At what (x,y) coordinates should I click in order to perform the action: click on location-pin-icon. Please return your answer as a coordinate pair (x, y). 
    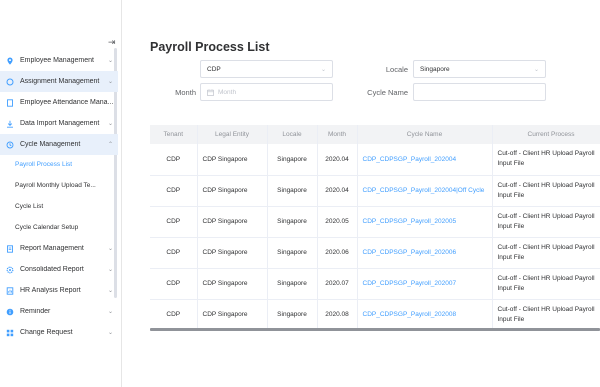
    Looking at the image, I should click on (10, 61).